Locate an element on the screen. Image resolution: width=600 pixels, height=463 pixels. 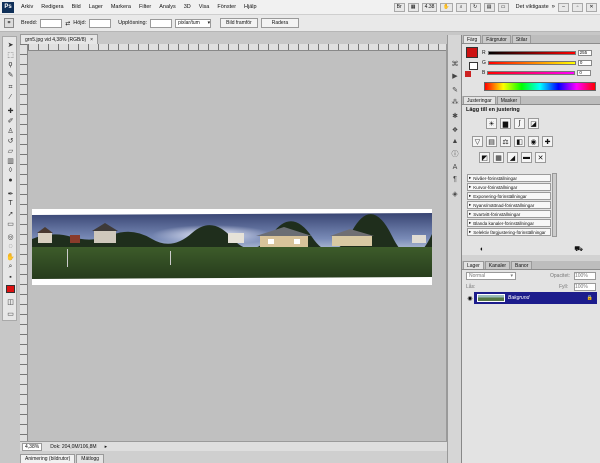
screen-mode-button: ▭ is located at coordinates (503, 7).